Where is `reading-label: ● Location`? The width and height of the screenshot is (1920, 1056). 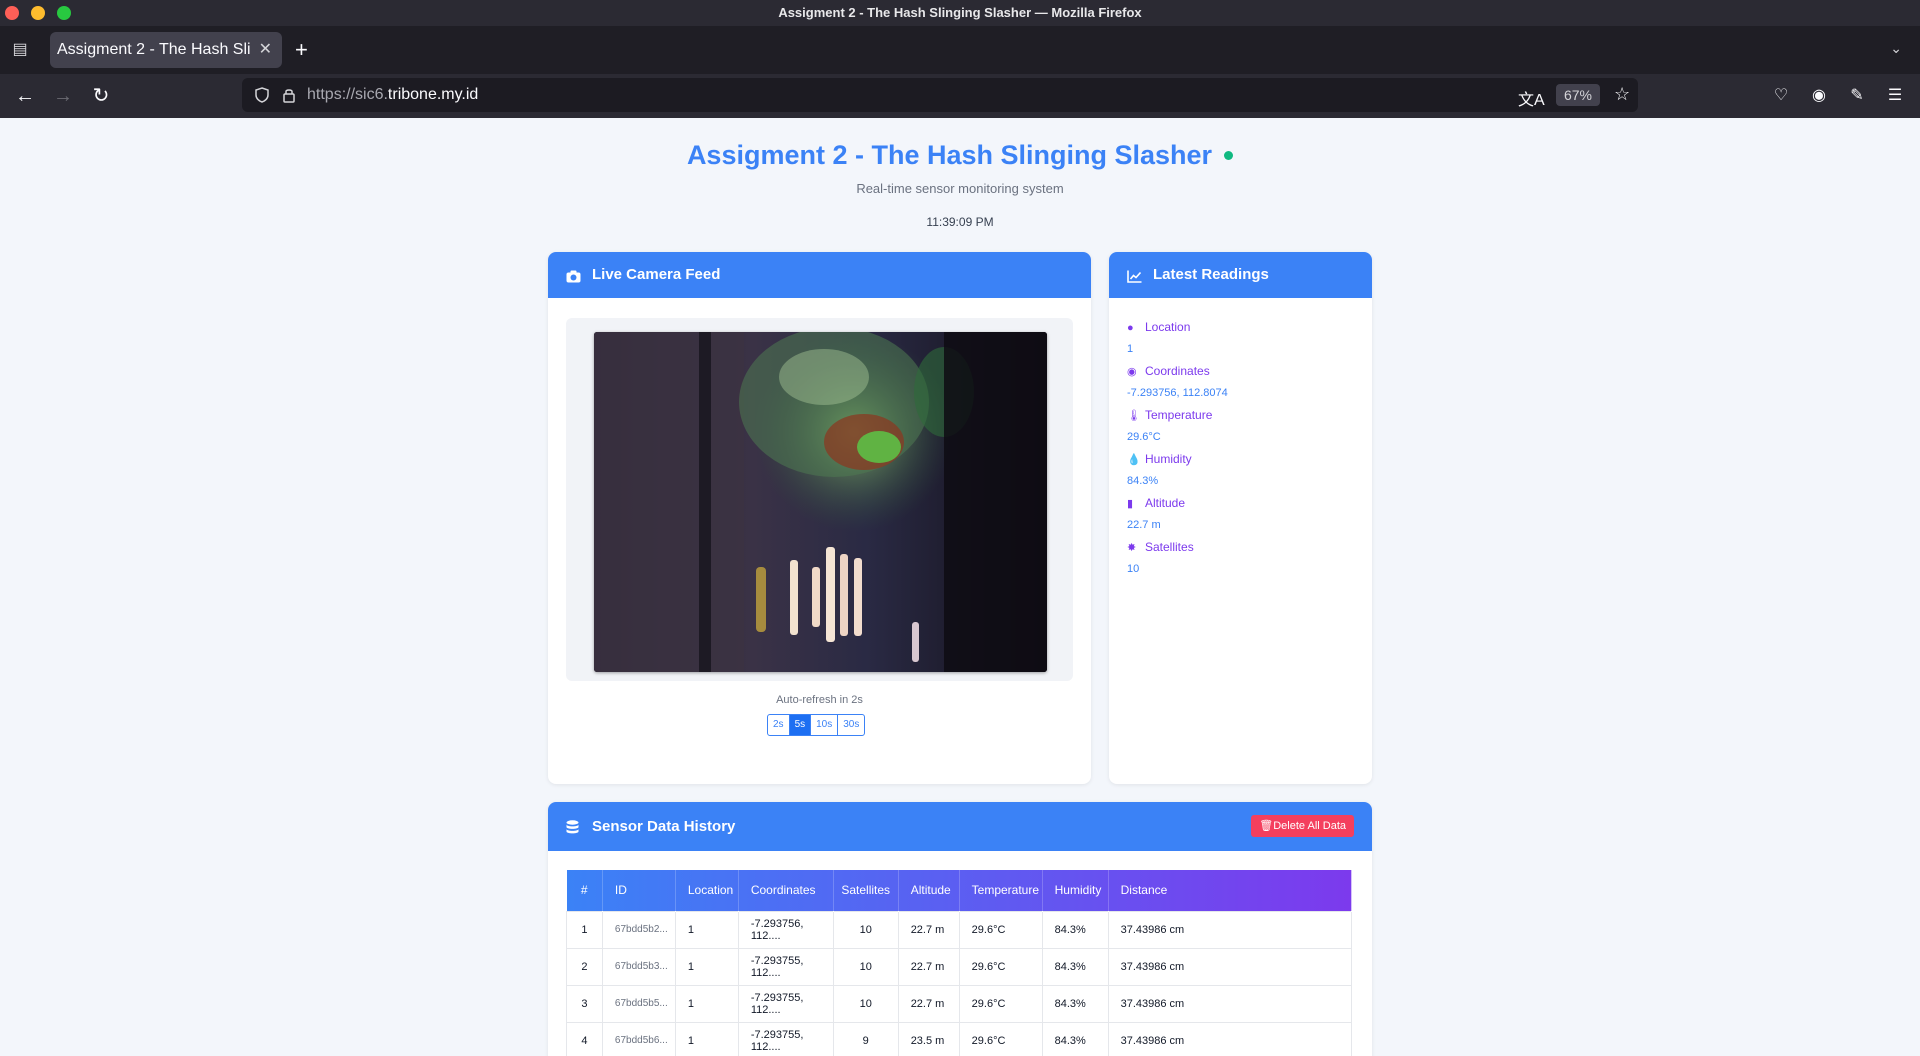
reading-label: ● Location is located at coordinates (1158, 327).